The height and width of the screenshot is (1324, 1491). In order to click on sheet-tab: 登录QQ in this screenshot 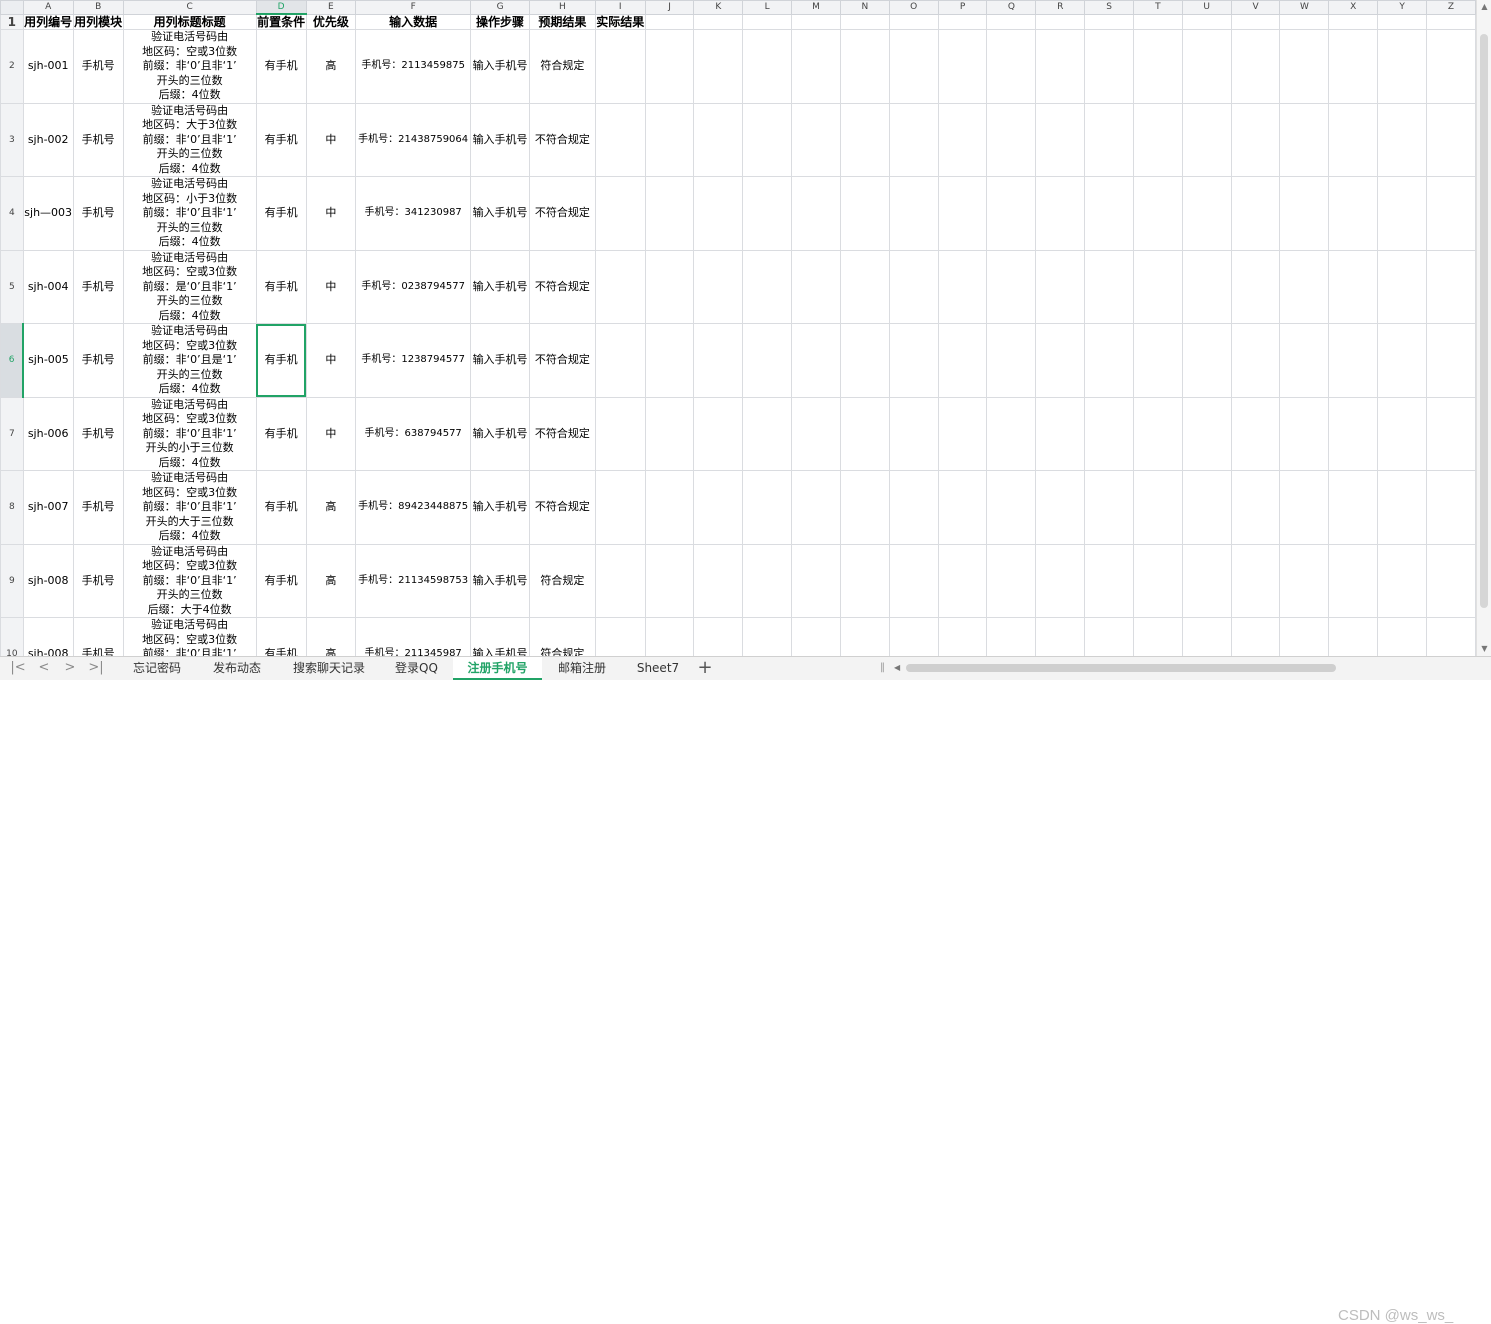, I will do `click(416, 668)`.